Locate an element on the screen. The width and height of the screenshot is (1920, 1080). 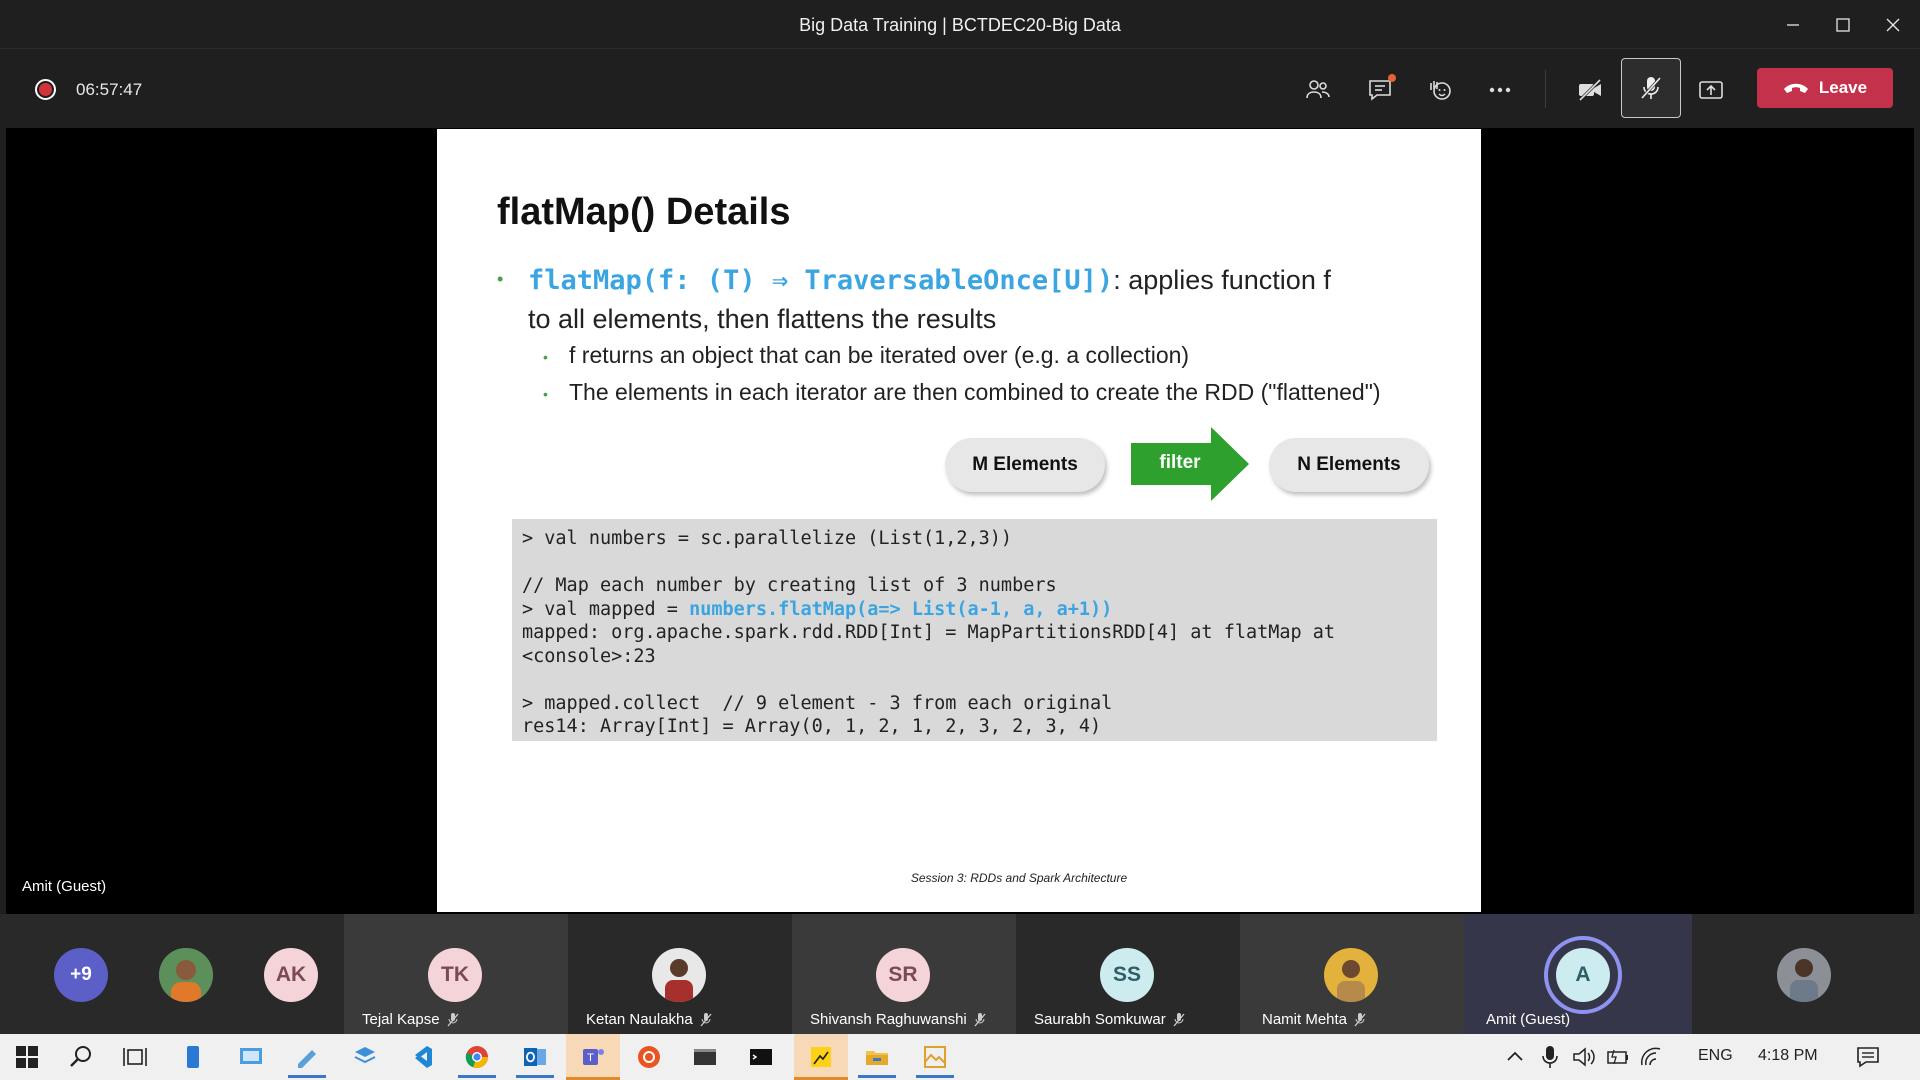
flatmap-signature: flatMap(f: (T) ⇒ TraversableOnce[U]) is located at coordinates (821, 280).